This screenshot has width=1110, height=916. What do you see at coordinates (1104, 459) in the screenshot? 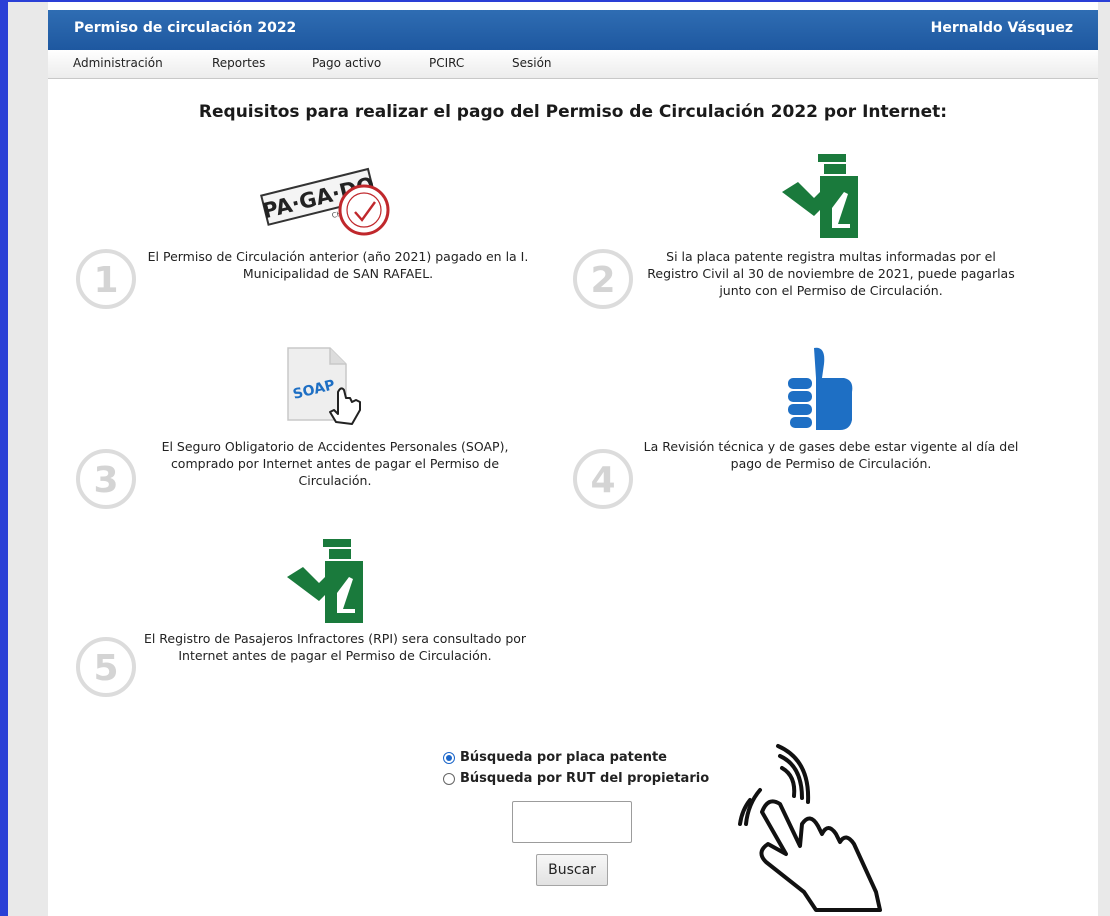
I see `right-margin` at bounding box center [1104, 459].